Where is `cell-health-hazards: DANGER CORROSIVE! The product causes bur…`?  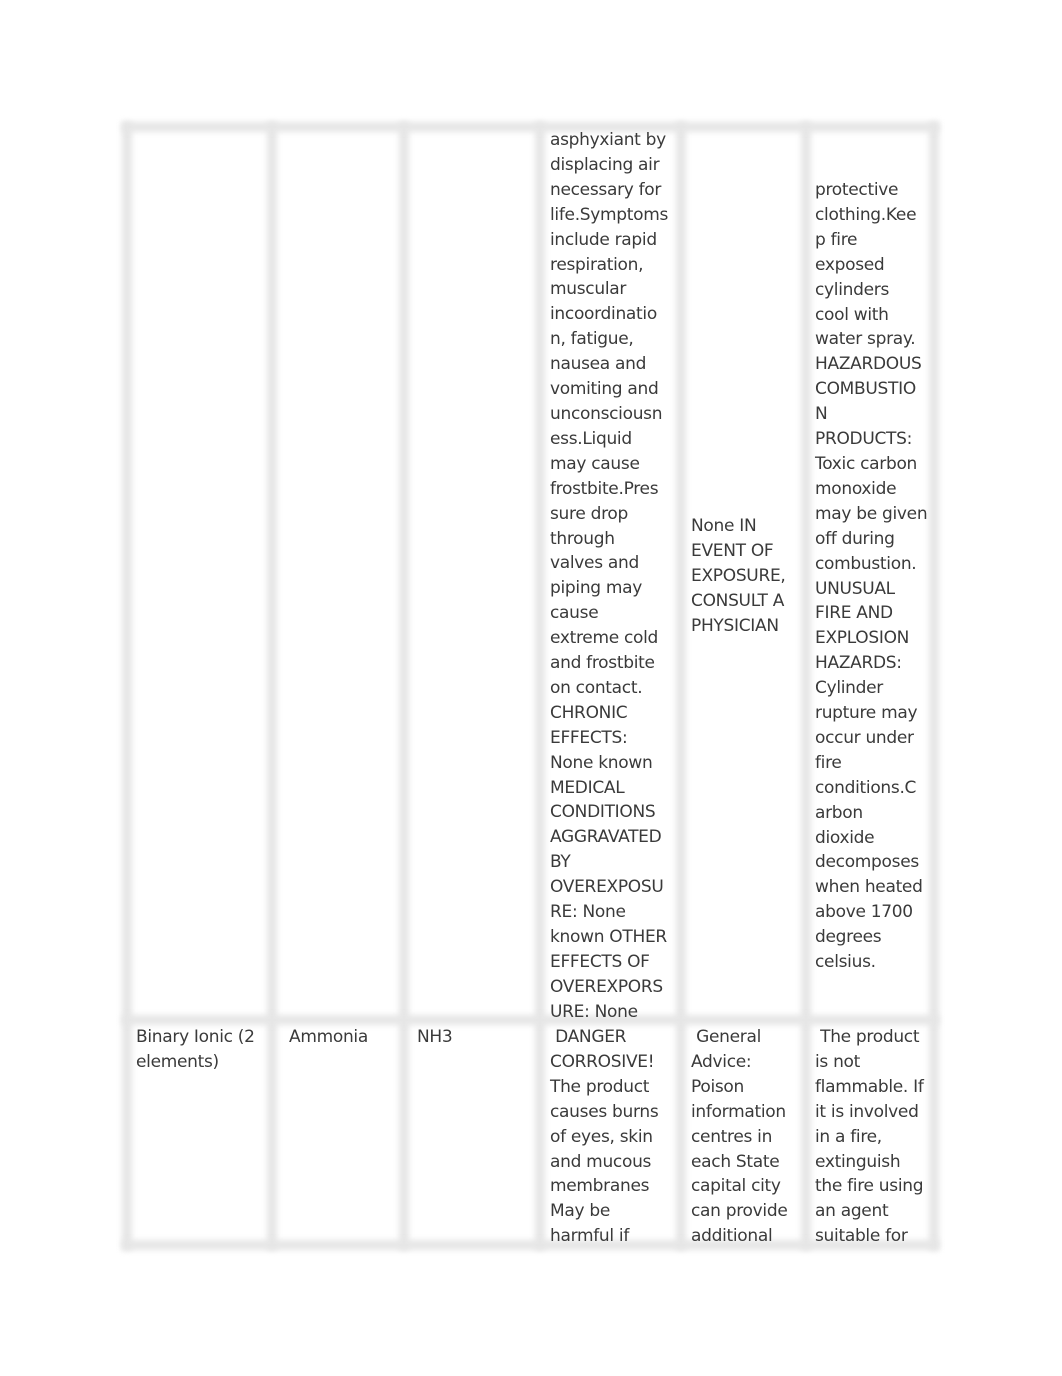 cell-health-hazards: DANGER CORROSIVE! The product causes bur… is located at coordinates (604, 1137).